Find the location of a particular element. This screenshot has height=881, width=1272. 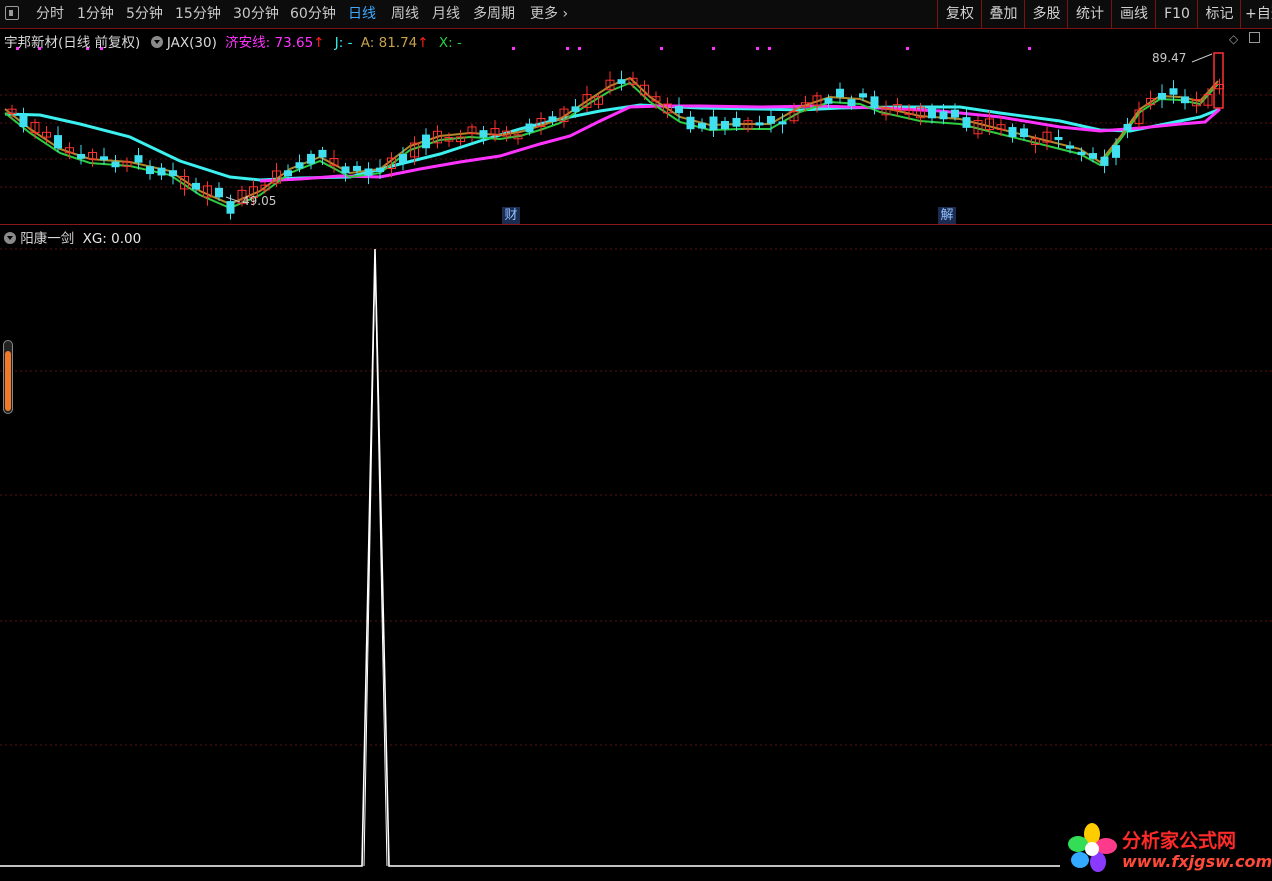

period-tab-15min: 15分钟 is located at coordinates (198, 14).